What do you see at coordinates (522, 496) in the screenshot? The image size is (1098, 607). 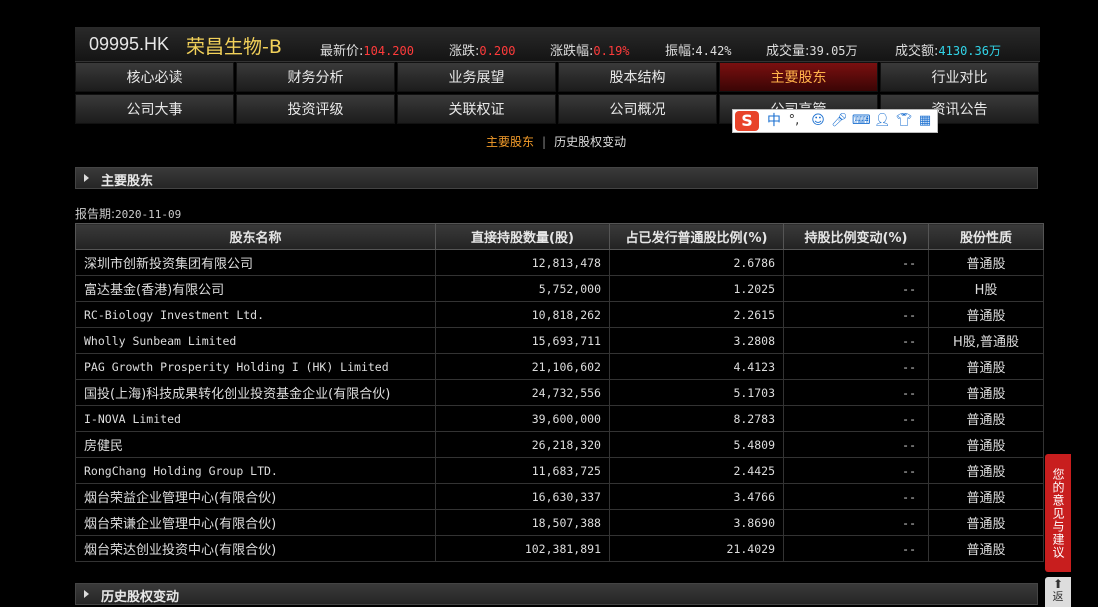 I see `cell-shares: 16,630,337` at bounding box center [522, 496].